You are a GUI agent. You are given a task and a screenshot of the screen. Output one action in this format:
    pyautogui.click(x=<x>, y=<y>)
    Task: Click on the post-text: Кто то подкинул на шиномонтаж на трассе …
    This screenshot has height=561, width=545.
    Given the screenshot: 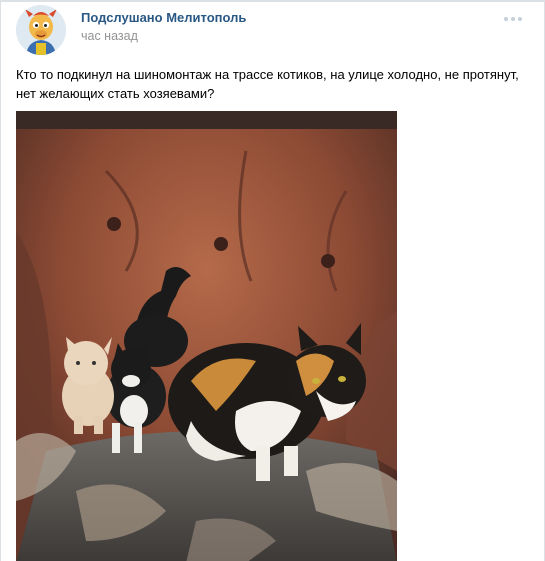 What is the action you would take?
    pyautogui.click(x=267, y=84)
    